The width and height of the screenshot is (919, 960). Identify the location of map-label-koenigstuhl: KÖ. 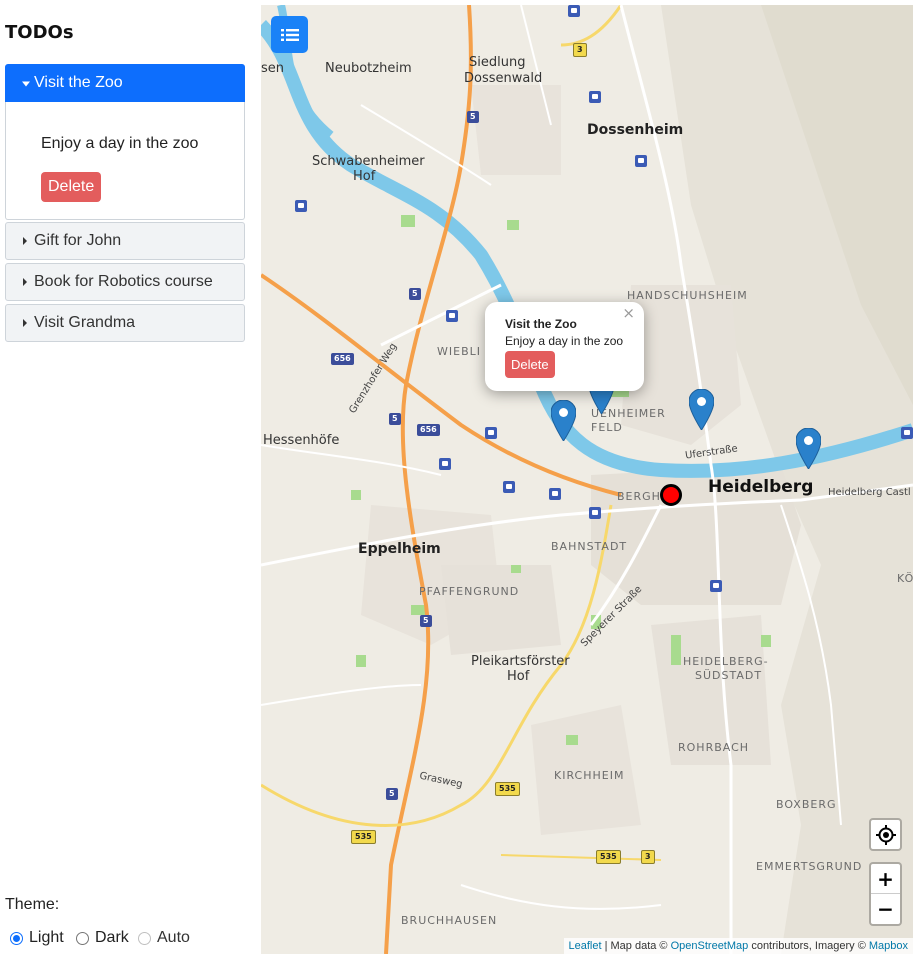
(905, 578).